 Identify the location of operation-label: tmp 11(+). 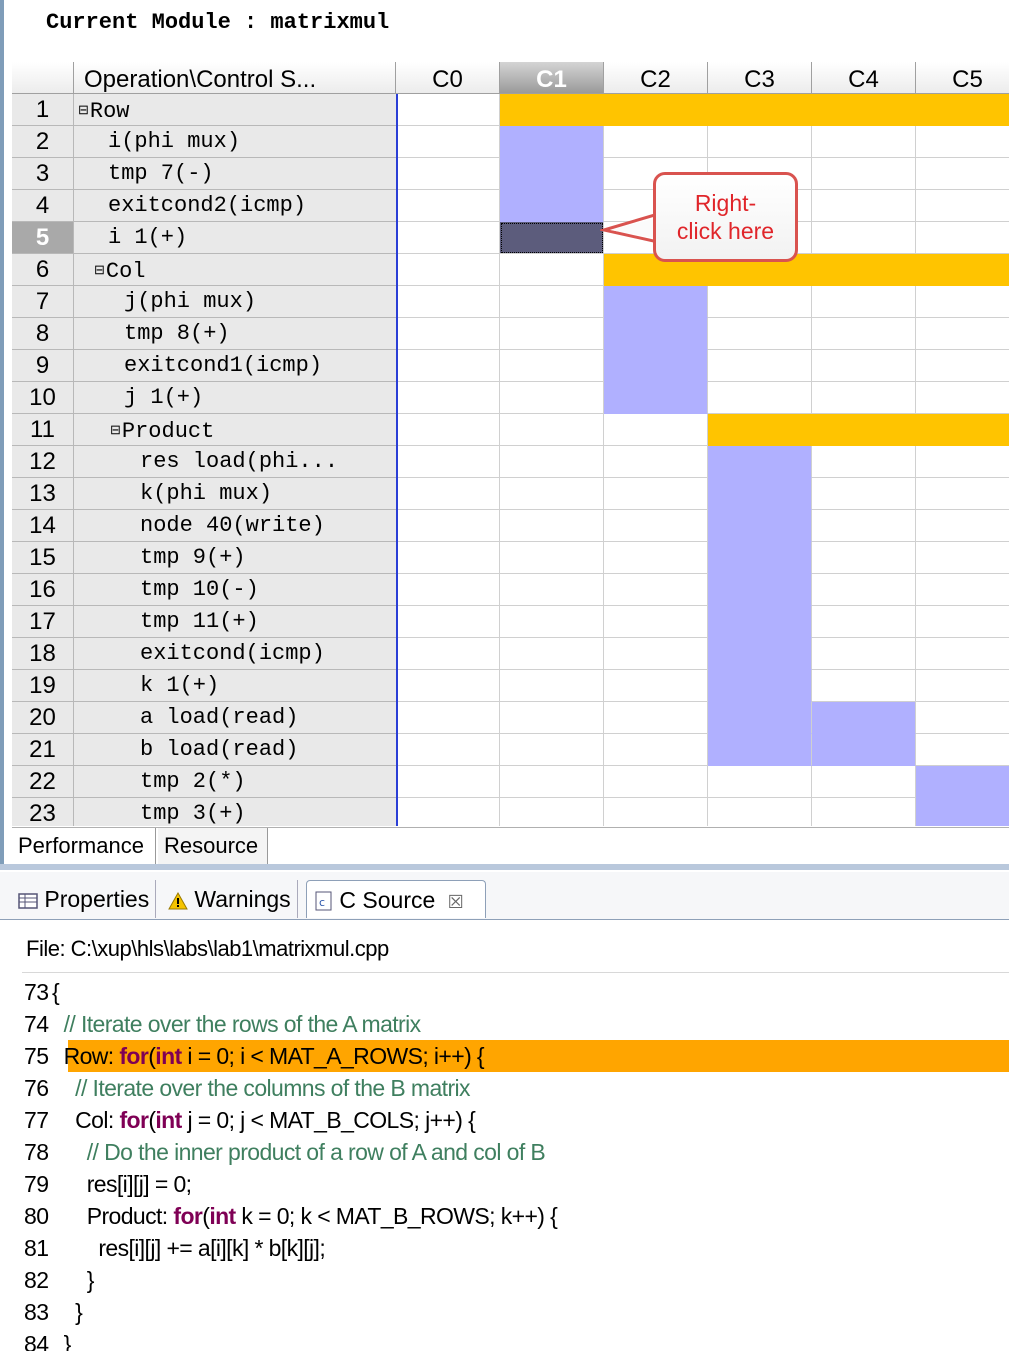
(235, 622).